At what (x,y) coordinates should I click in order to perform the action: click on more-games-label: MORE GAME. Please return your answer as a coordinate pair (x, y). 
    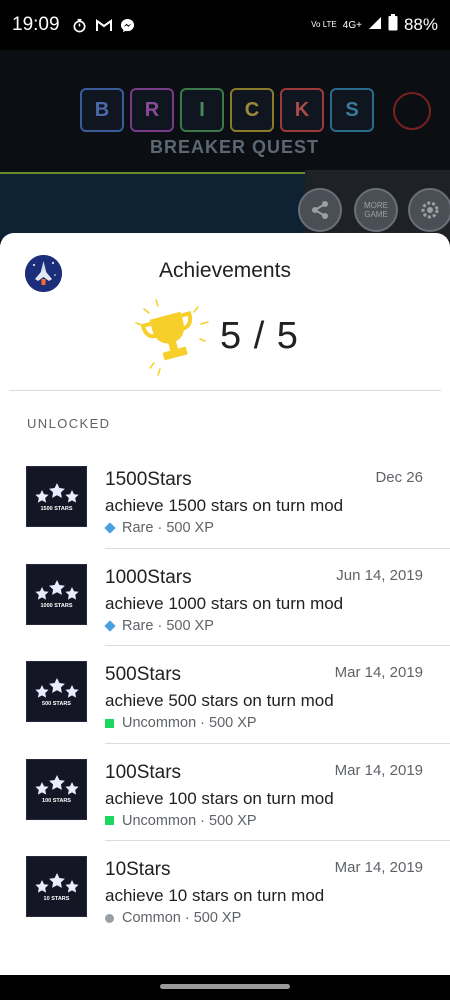
    Looking at the image, I should click on (376, 210).